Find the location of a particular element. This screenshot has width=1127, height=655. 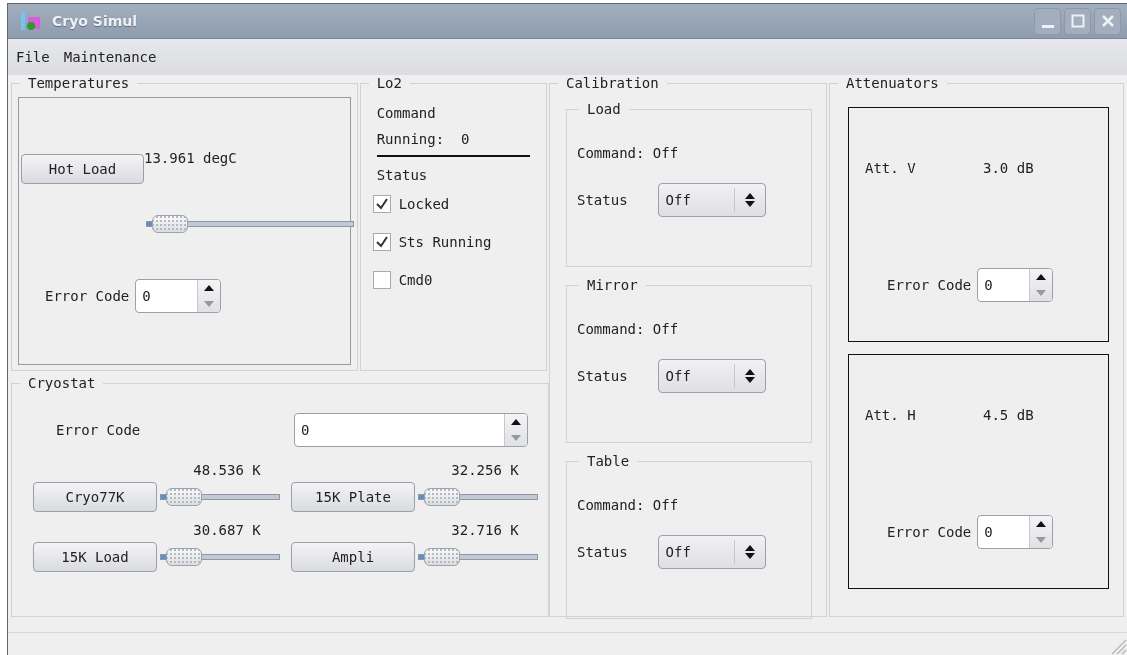

maximize-icon is located at coordinates (1077, 21).